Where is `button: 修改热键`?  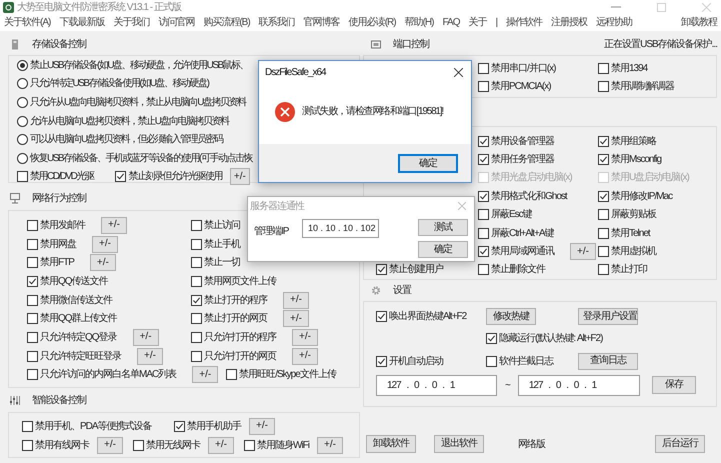 button: 修改热键 is located at coordinates (511, 316).